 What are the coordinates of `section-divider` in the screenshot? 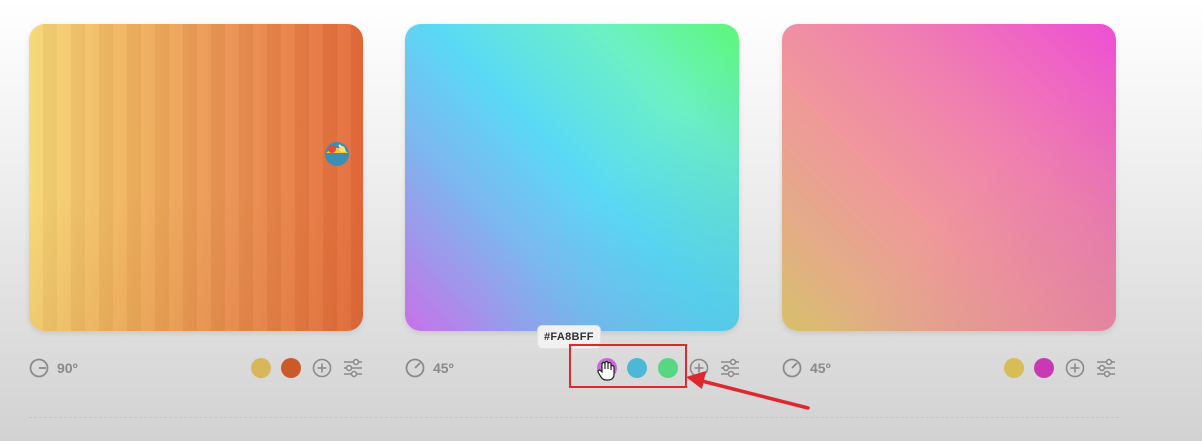 It's located at (574, 417).